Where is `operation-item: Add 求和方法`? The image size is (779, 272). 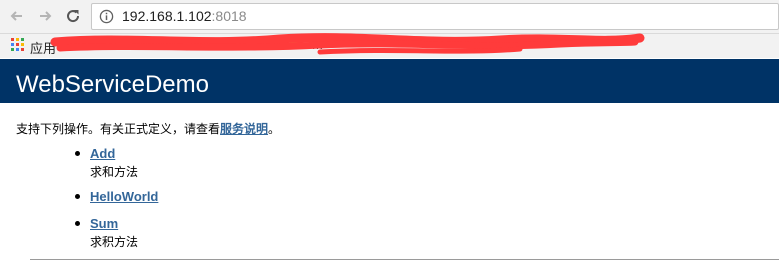
operation-item: Add 求和方法 is located at coordinates (107, 163).